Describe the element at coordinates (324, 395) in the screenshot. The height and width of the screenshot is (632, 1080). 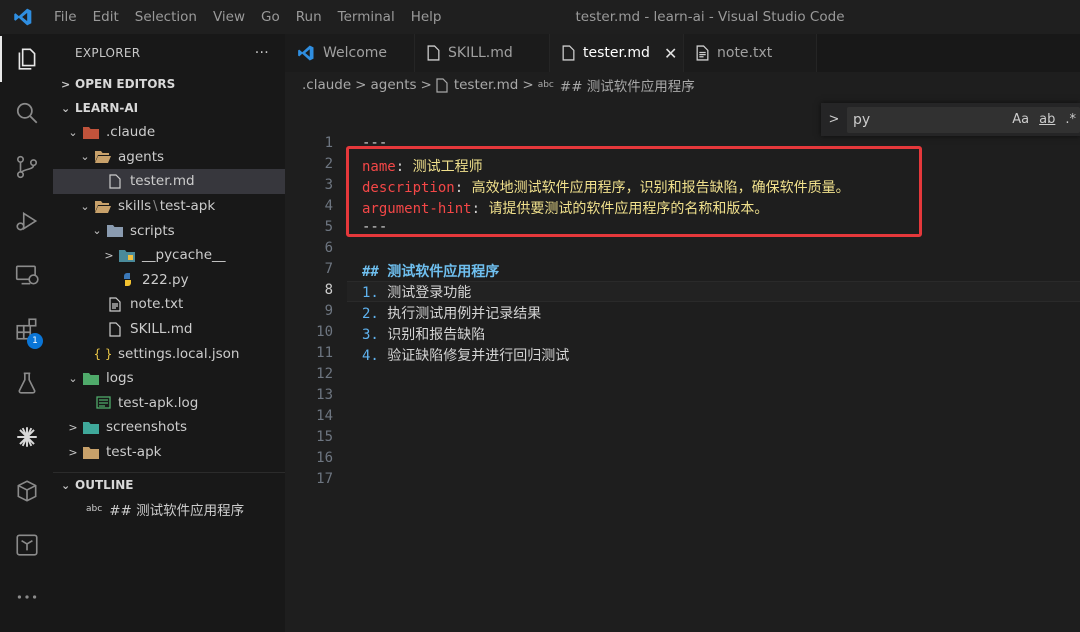
I see `line-number: 13` at that location.